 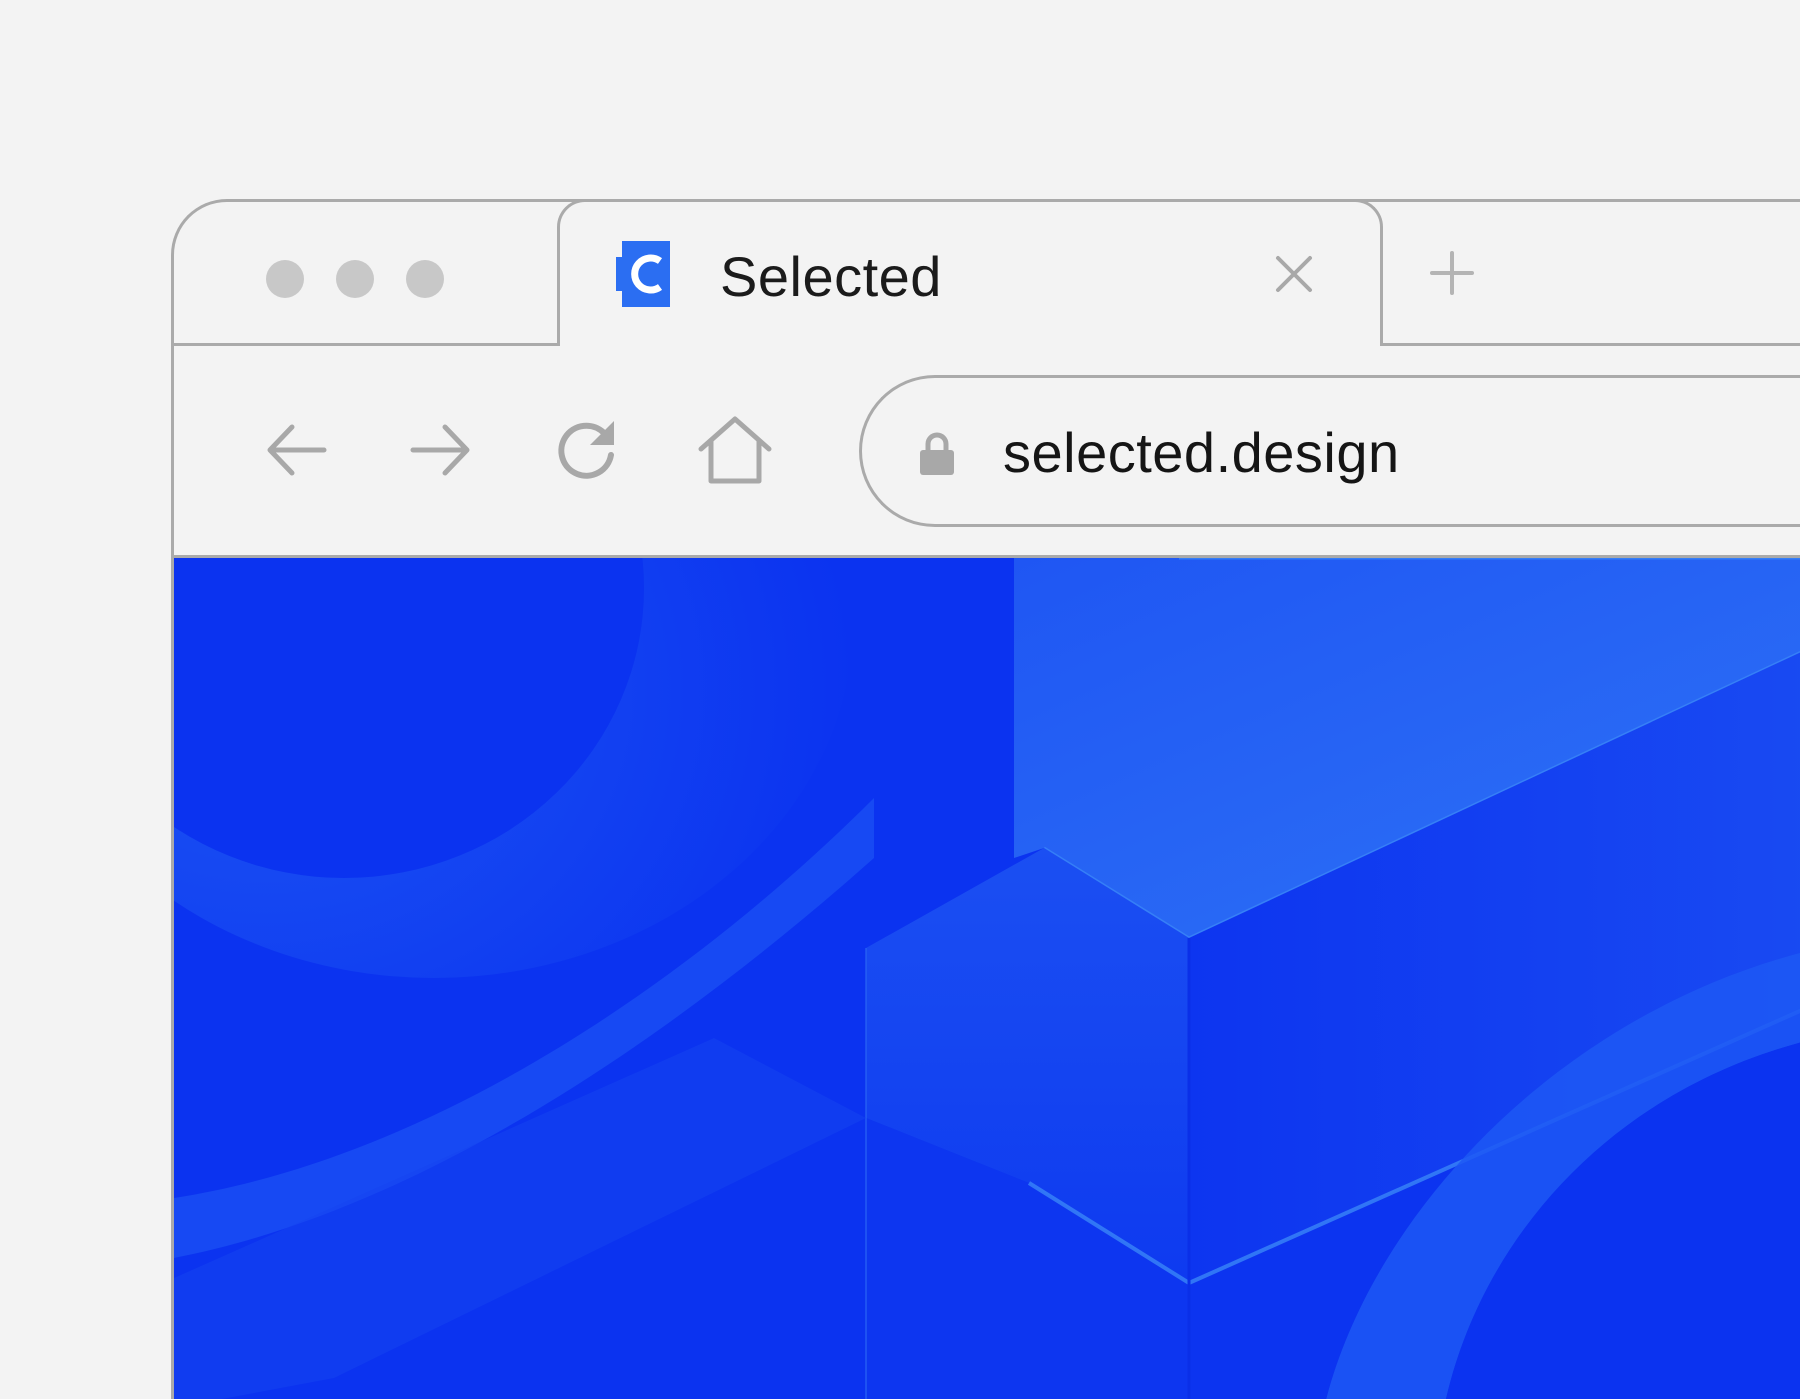 What do you see at coordinates (937, 453) in the screenshot?
I see `lock-icon` at bounding box center [937, 453].